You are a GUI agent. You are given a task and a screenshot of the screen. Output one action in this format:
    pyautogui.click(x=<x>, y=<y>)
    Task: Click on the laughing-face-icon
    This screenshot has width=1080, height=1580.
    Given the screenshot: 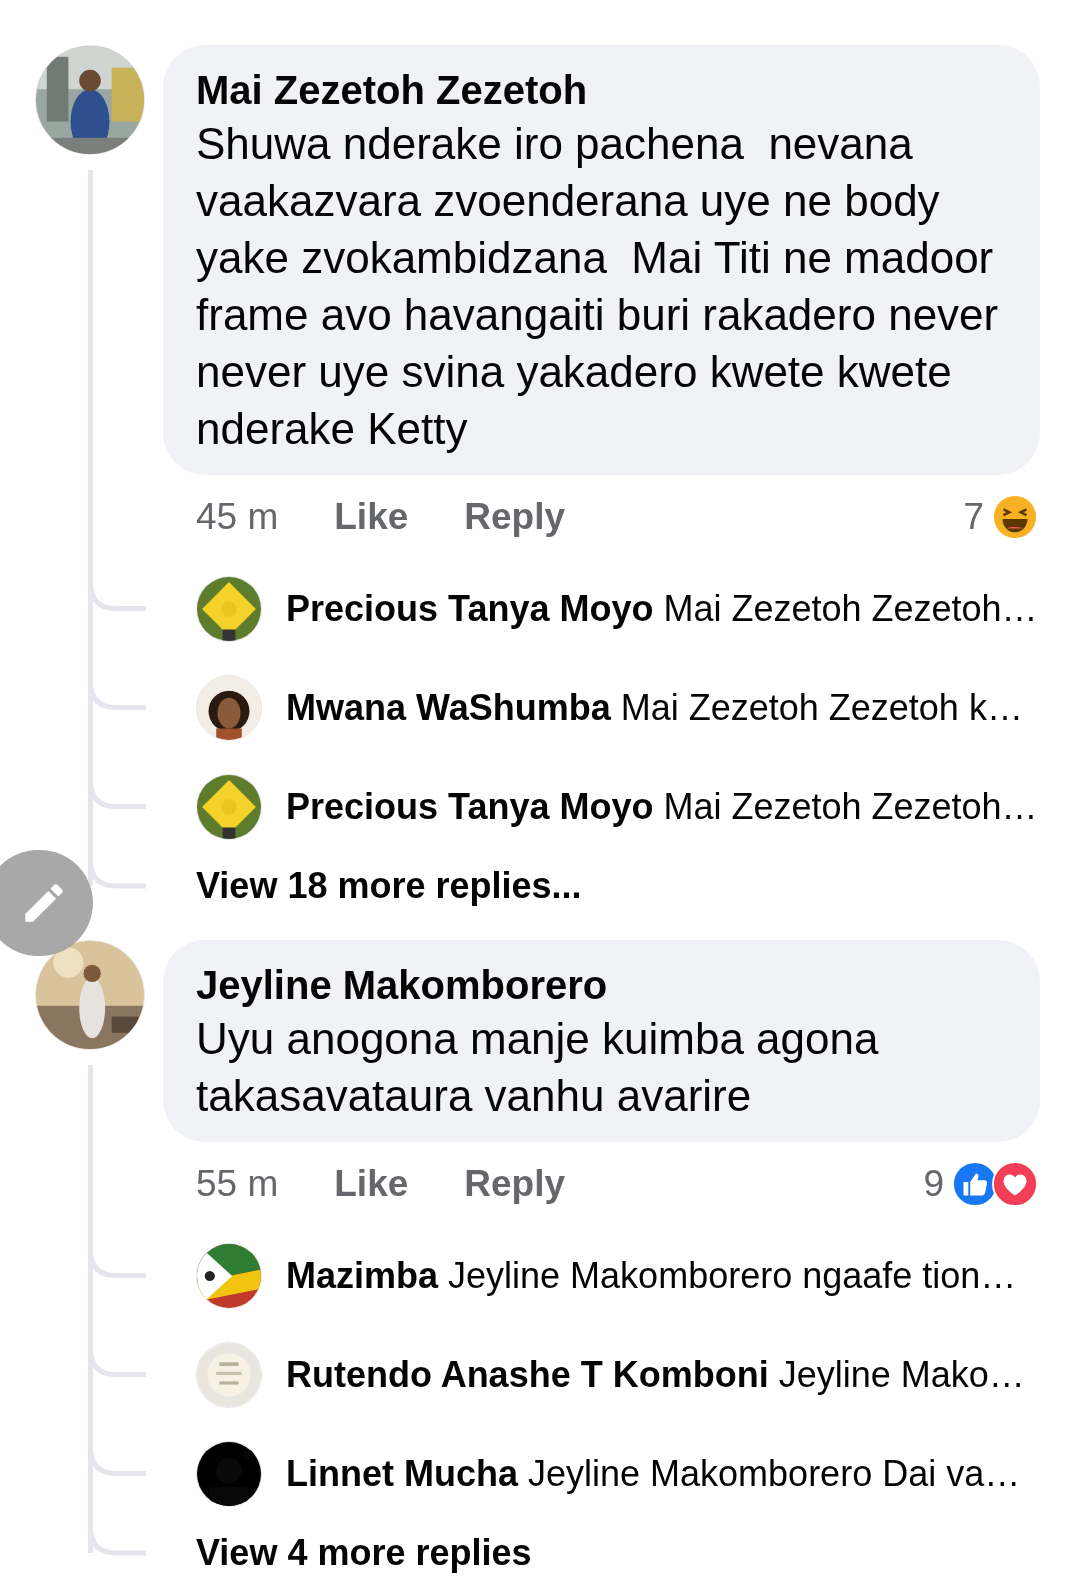 What is the action you would take?
    pyautogui.click(x=1015, y=517)
    